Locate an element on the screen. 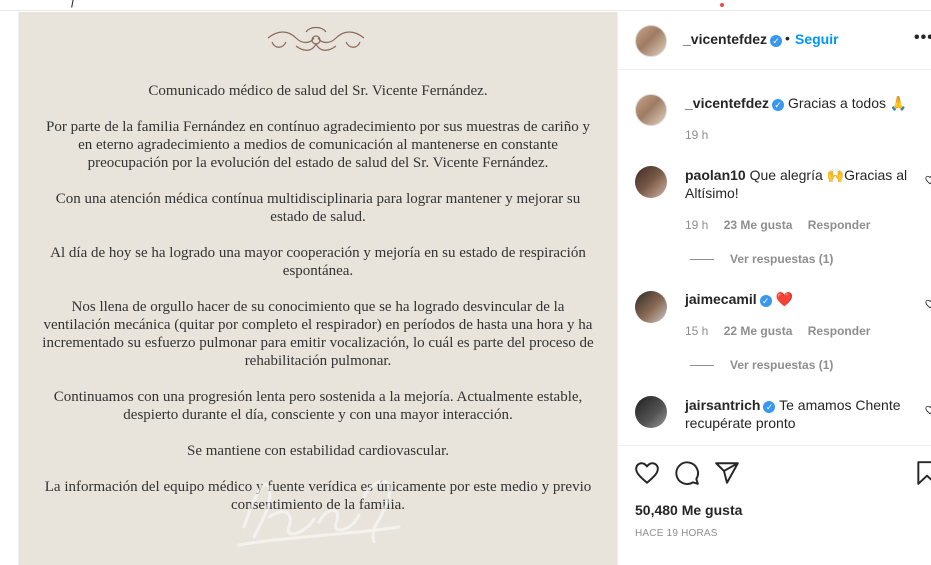 This screenshot has height=565, width=931. comment-meta: 15 h 22 Me gusta Responder is located at coordinates (783, 331).